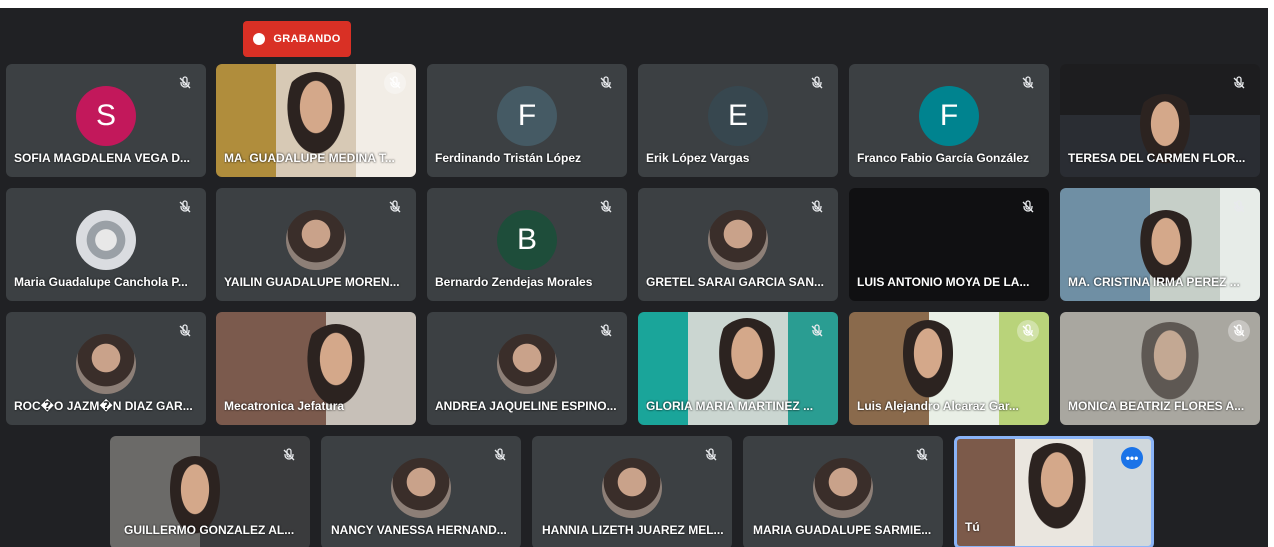  I want to click on recording-badge: GRABANDO, so click(297, 39).